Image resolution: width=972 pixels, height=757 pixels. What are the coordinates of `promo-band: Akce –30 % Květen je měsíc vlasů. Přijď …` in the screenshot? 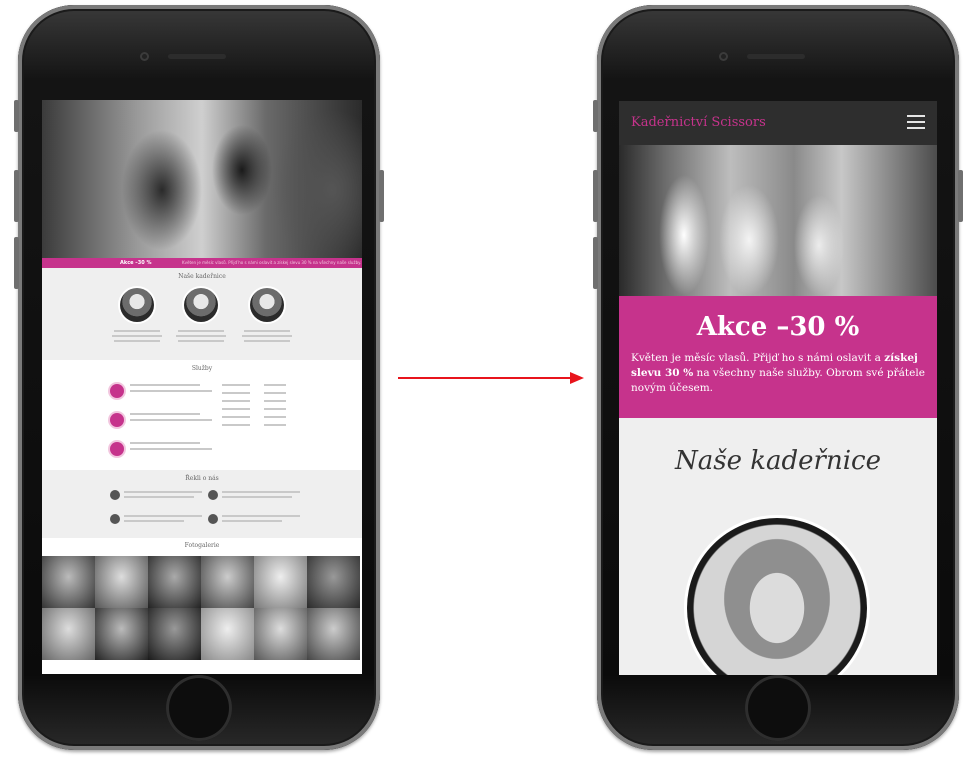 It's located at (202, 263).